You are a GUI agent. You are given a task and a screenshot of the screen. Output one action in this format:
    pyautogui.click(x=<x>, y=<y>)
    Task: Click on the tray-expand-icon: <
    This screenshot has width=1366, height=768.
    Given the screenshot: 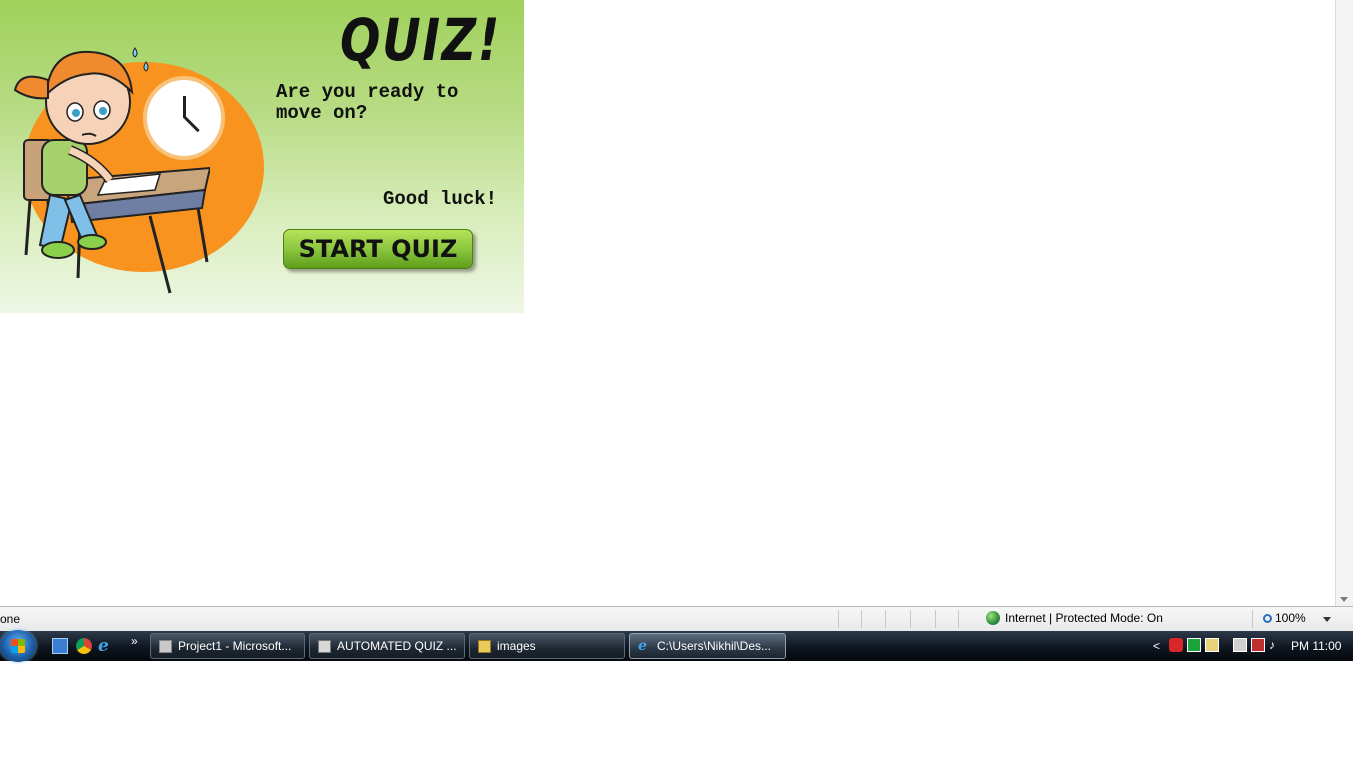 What is the action you would take?
    pyautogui.click(x=1156, y=646)
    